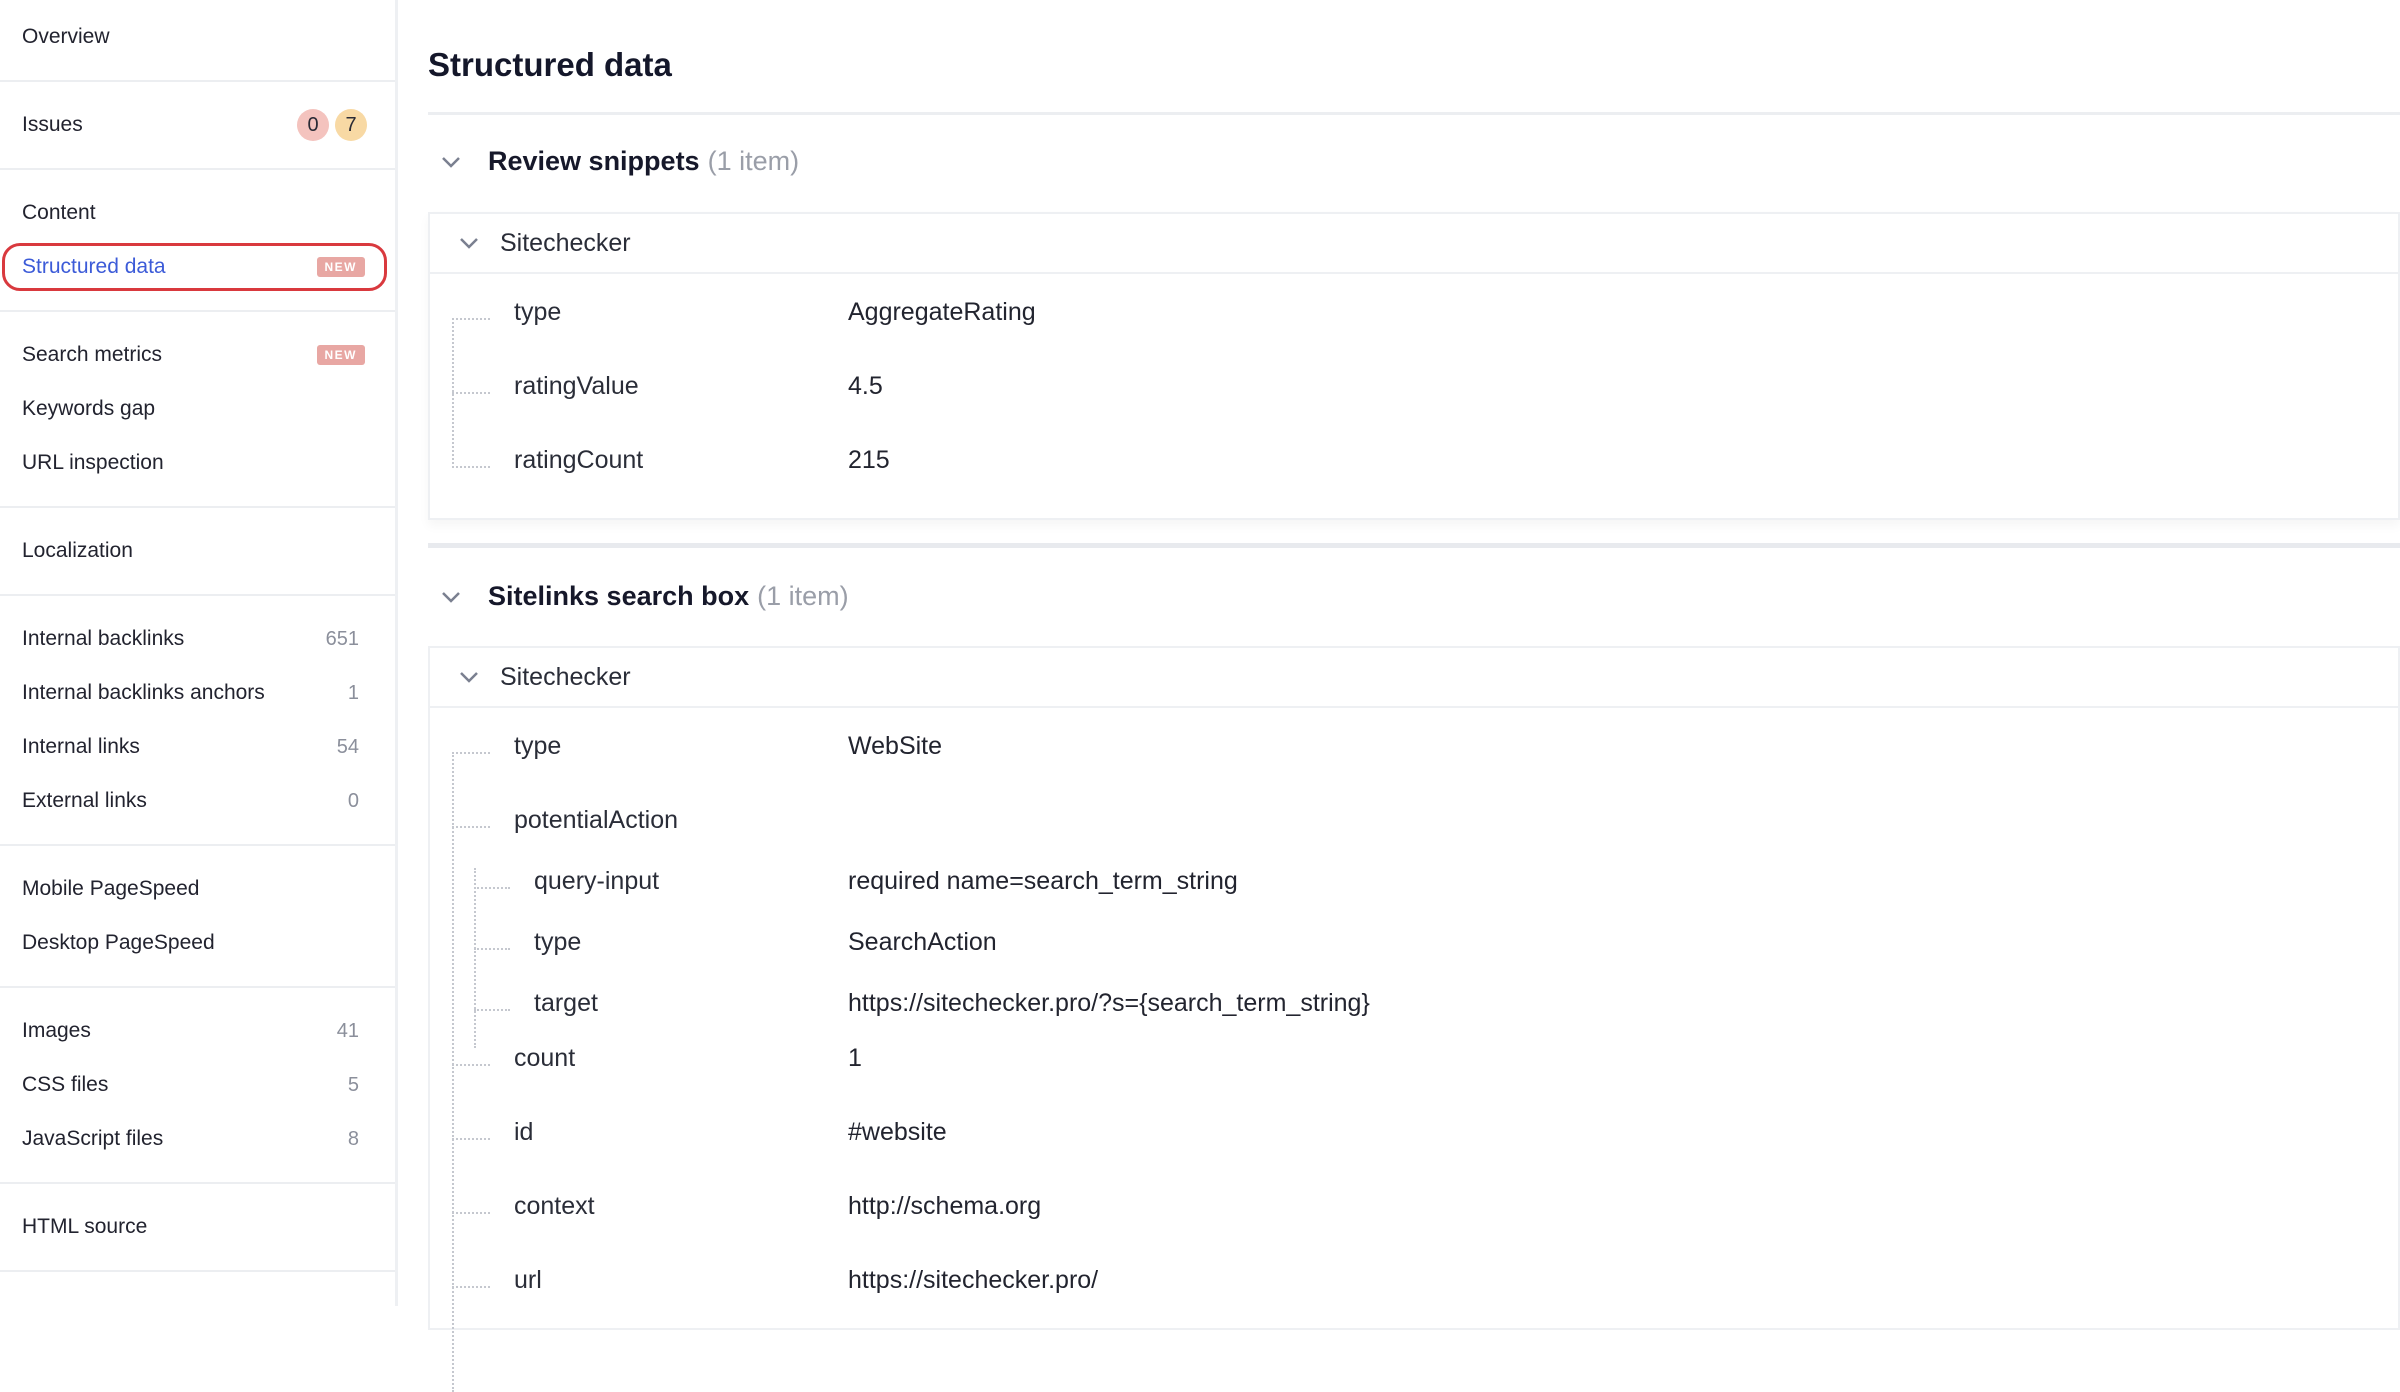  I want to click on sidebar-item-label: CSS files, so click(65, 1084).